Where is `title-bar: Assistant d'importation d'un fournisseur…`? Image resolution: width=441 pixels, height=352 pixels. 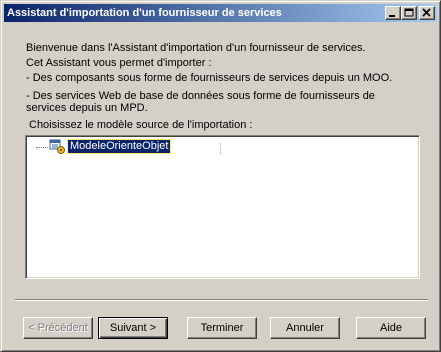
title-bar: Assistant d'importation d'un fournisseur… is located at coordinates (220, 13).